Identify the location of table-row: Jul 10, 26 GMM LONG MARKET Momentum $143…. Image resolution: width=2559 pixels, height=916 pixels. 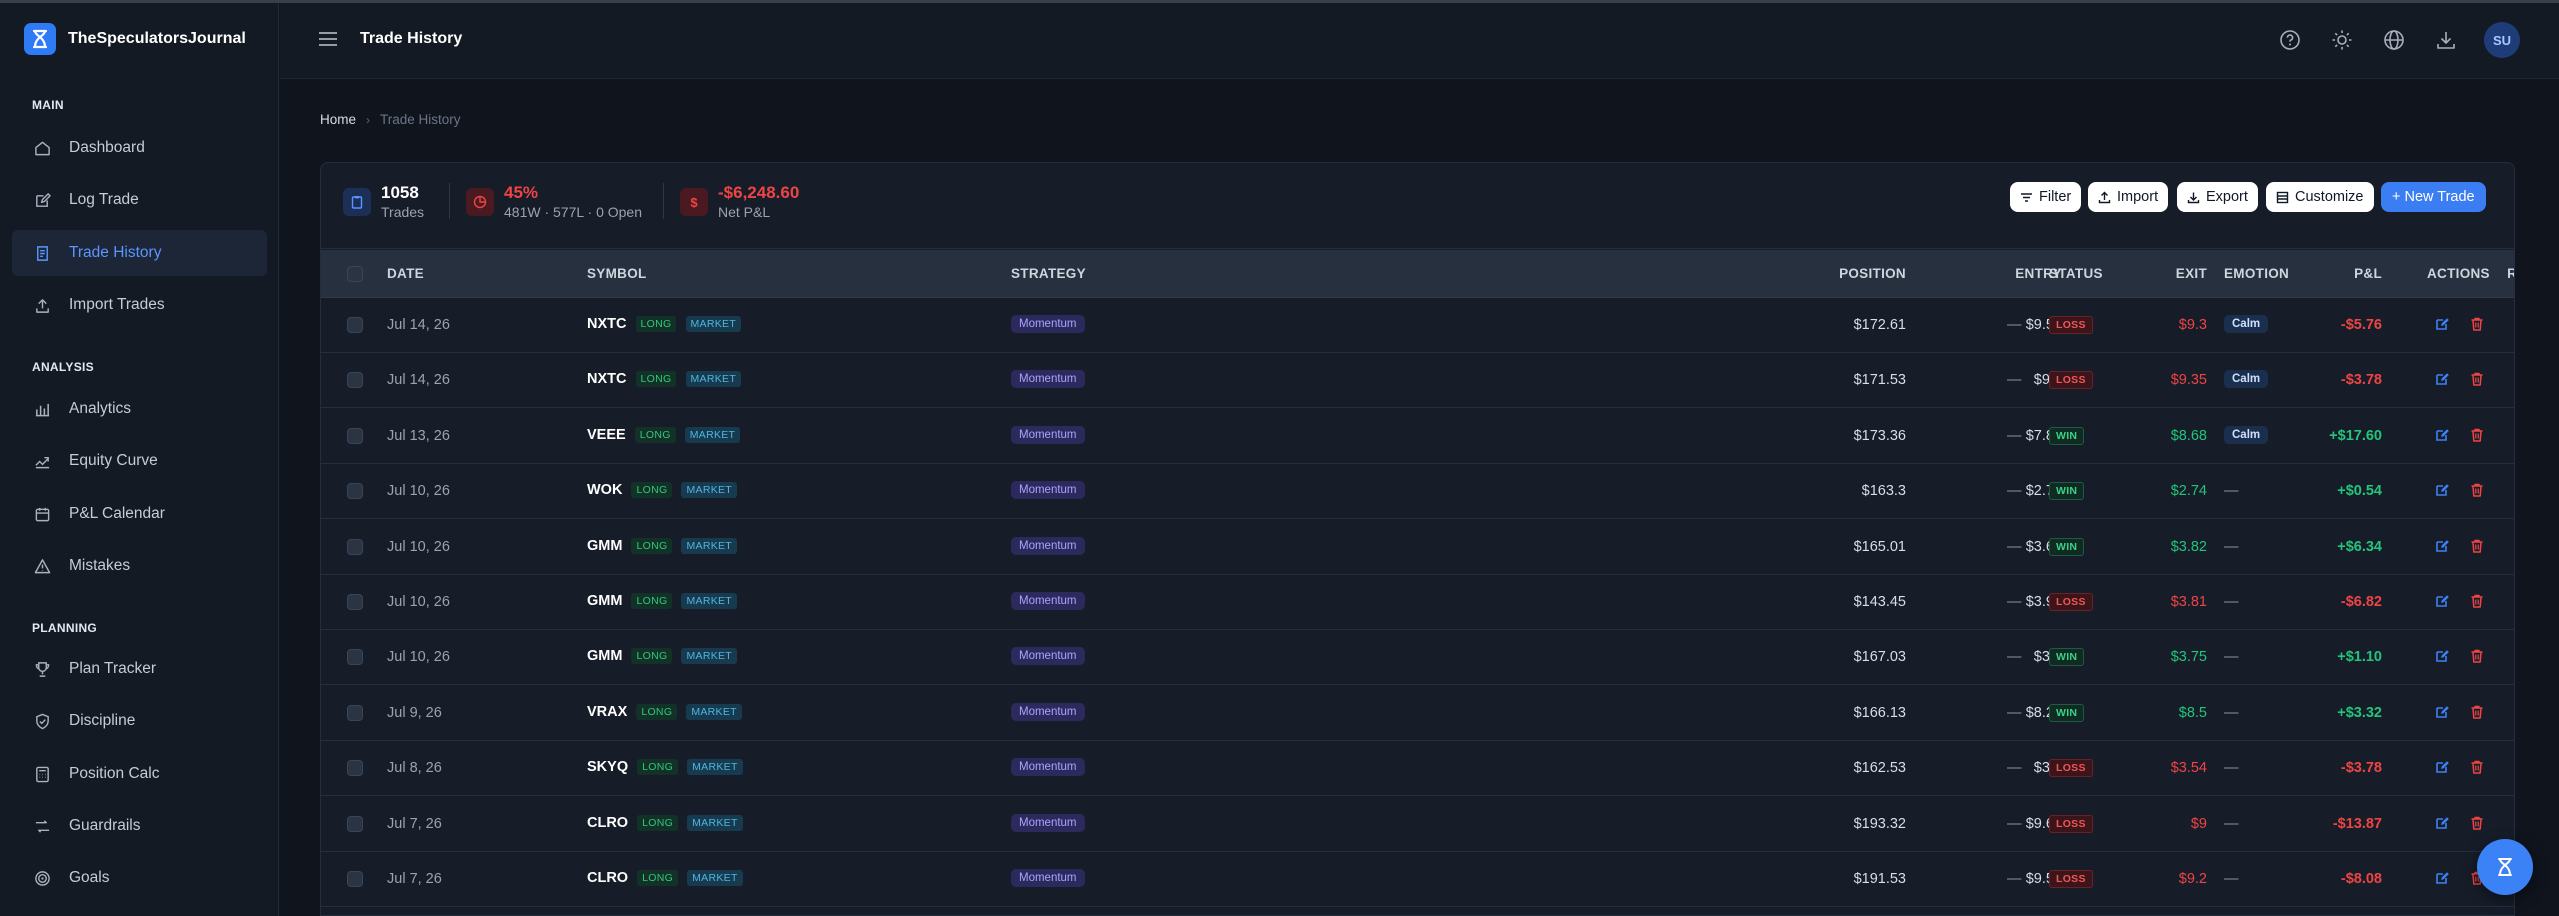
(1417, 602).